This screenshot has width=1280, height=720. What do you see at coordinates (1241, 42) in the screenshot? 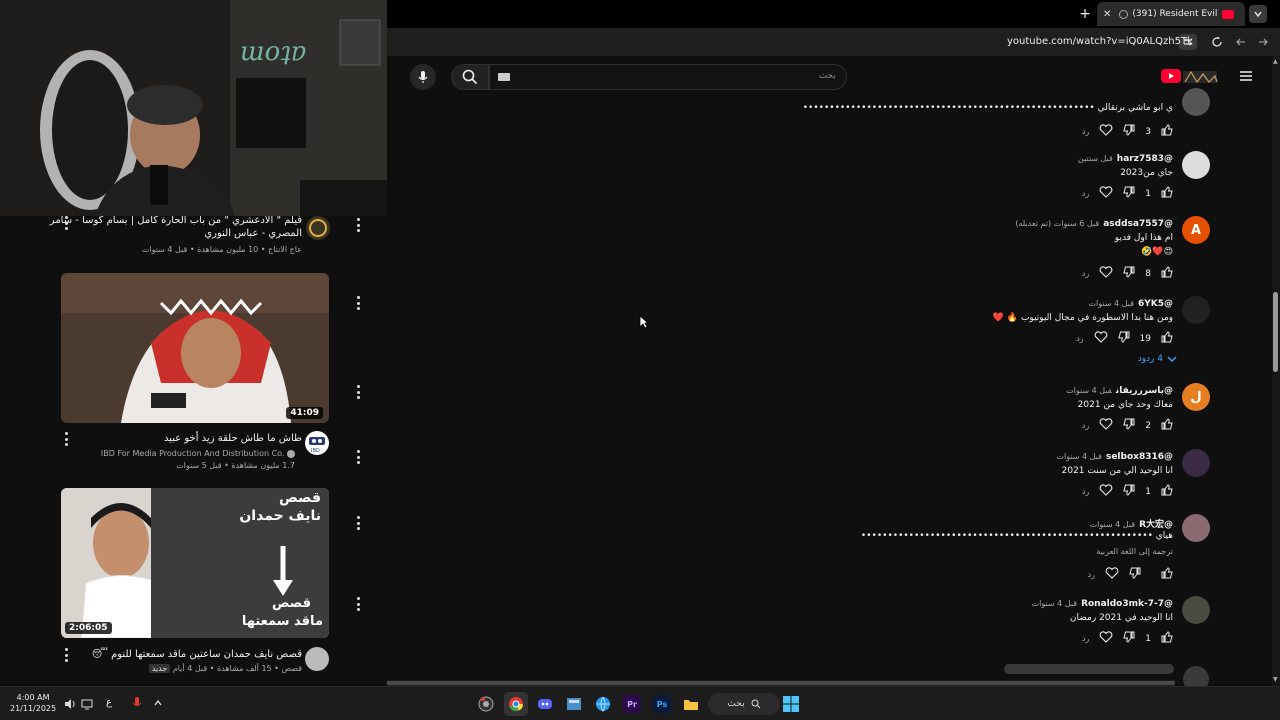
I see `arrow-back-icon` at bounding box center [1241, 42].